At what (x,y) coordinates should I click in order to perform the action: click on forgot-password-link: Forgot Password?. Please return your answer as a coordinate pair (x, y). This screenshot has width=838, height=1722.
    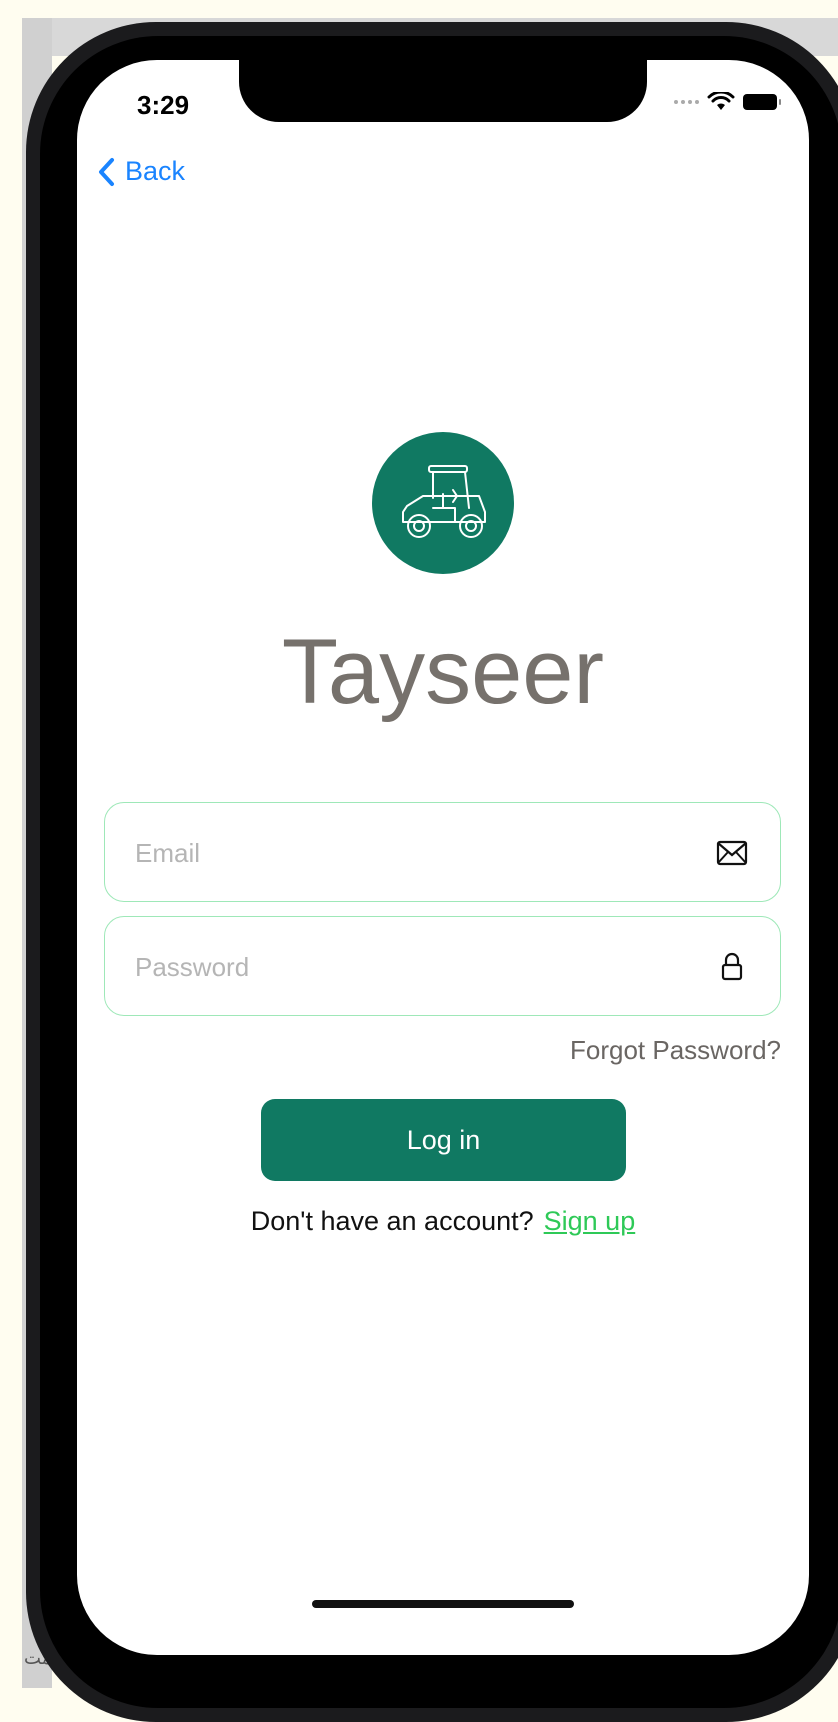
    Looking at the image, I should click on (675, 1050).